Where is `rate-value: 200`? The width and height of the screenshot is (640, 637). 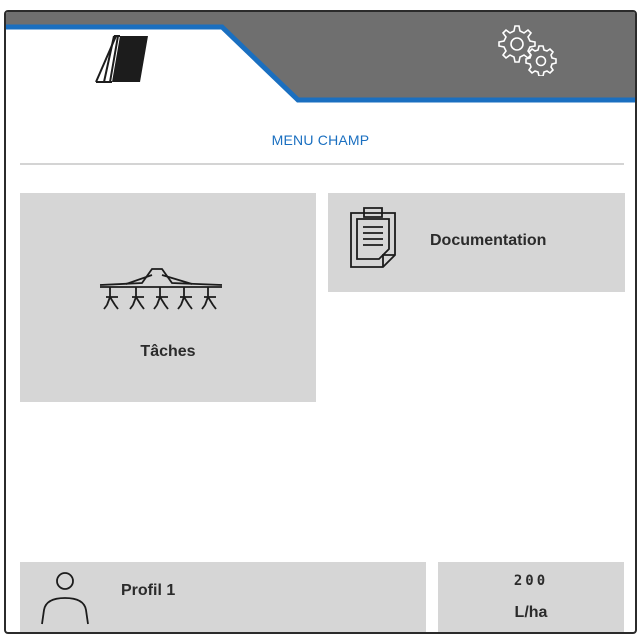
rate-value: 200 is located at coordinates (531, 581).